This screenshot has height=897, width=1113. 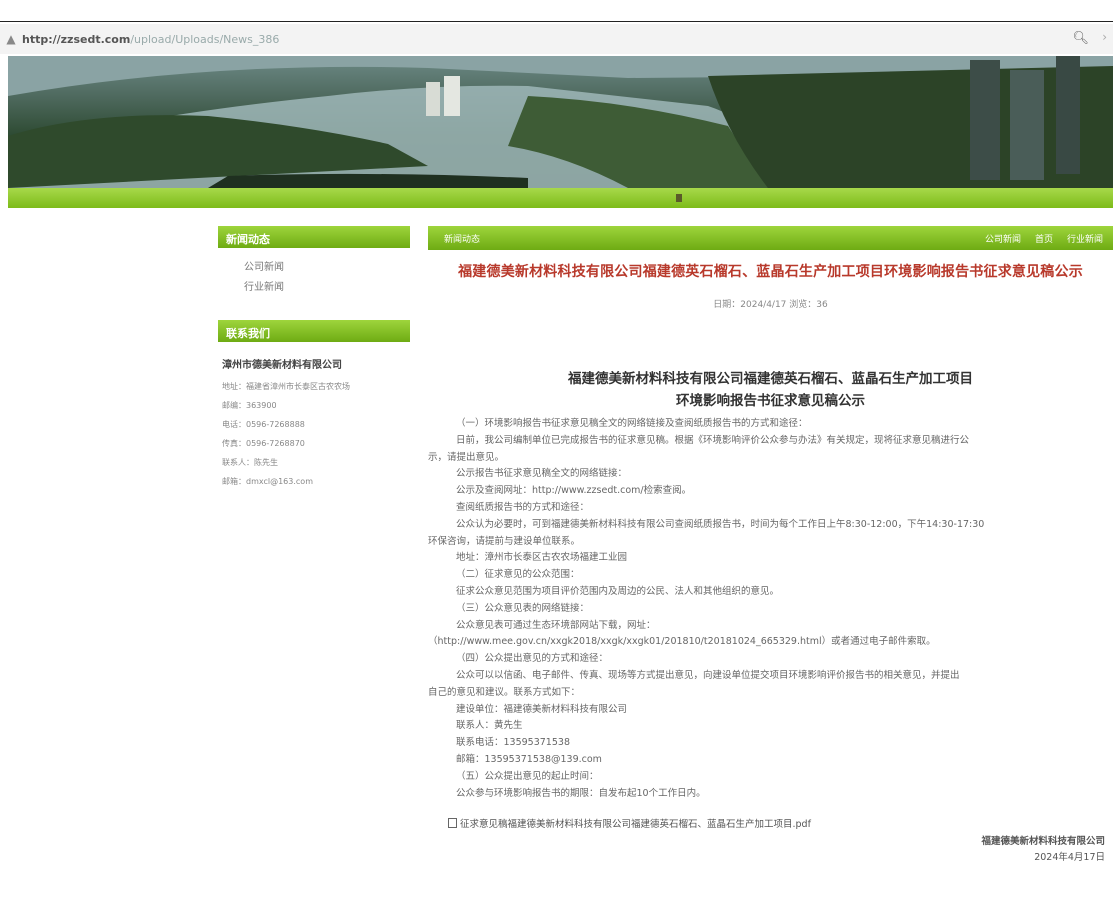 What do you see at coordinates (532, 659) in the screenshot?
I see `body-paragraph: （四）公众提出意见的方式和途径：` at bounding box center [532, 659].